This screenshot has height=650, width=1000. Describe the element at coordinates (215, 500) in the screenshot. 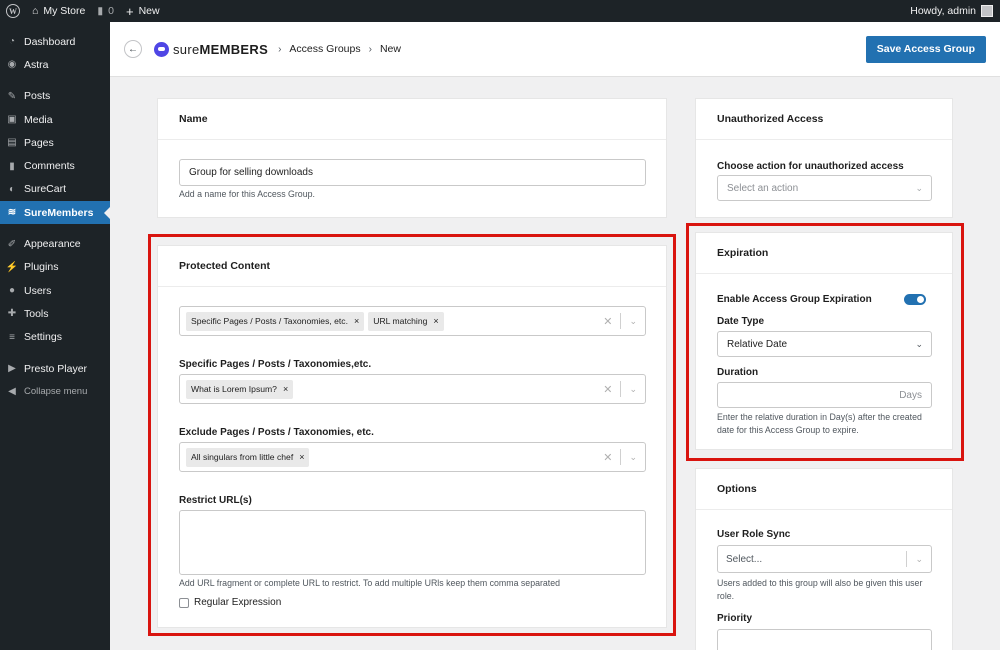

I see `restrict-url-label: Restrict URL(s)` at that location.